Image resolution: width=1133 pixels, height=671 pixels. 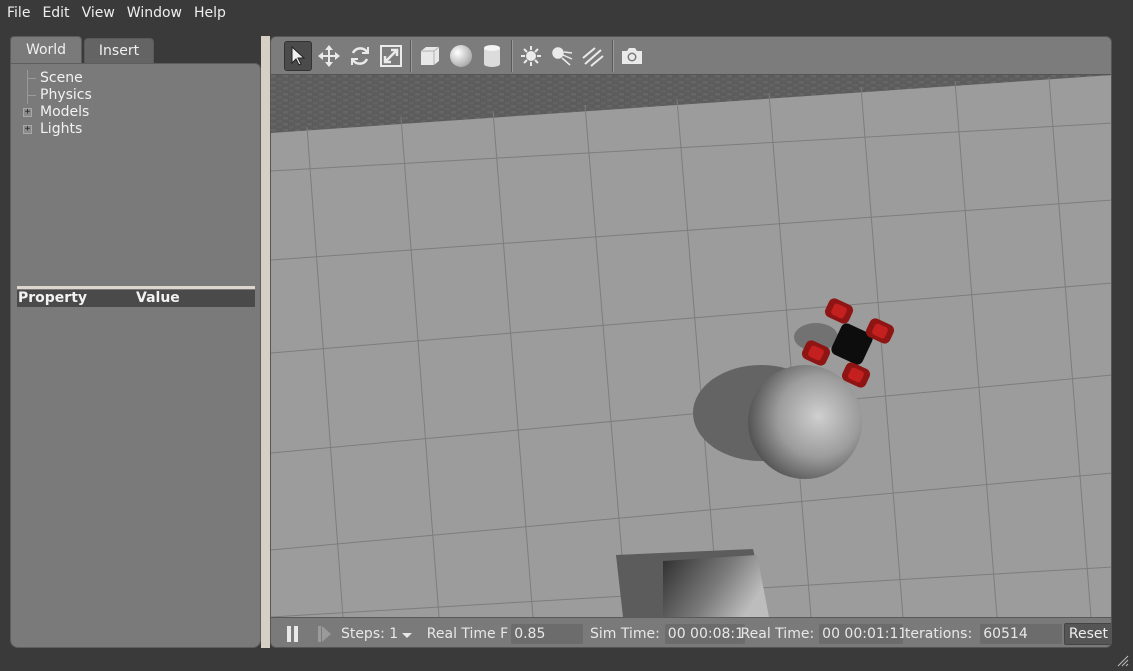 I want to click on rotate-icon, so click(x=360, y=56).